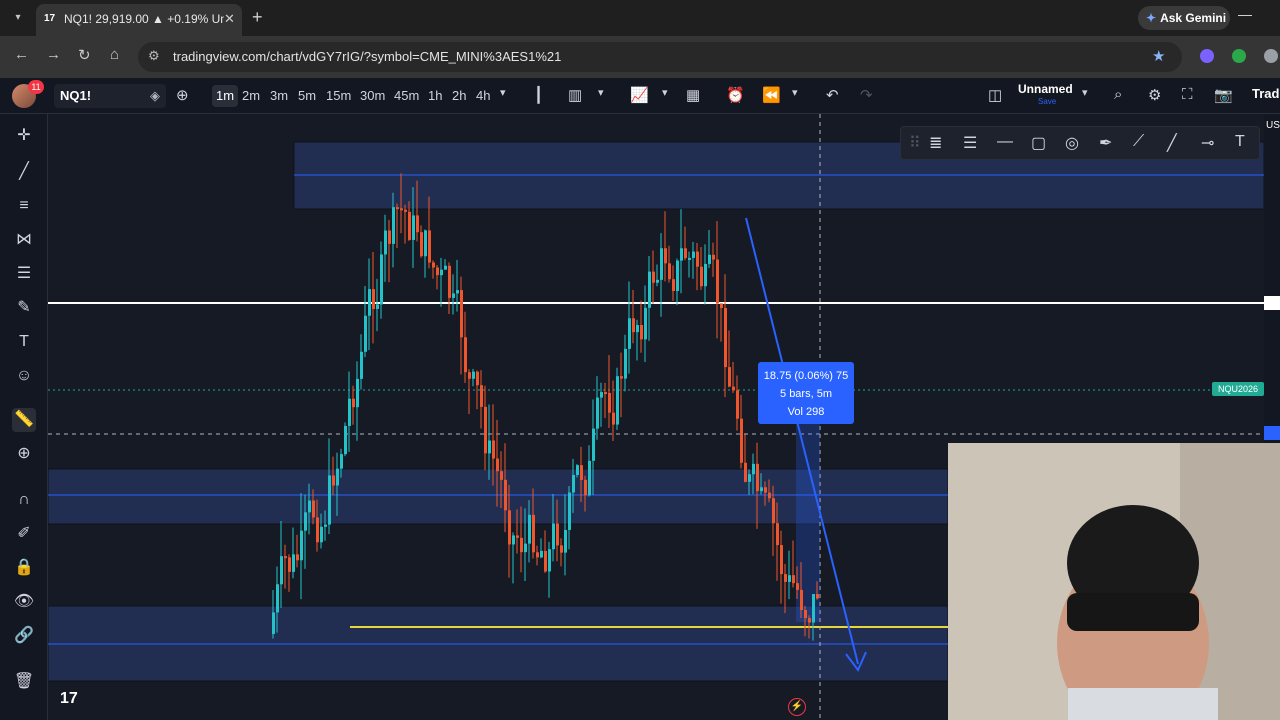  What do you see at coordinates (110, 96) in the screenshot?
I see `symbol-search-button: NQ1! ◈` at bounding box center [110, 96].